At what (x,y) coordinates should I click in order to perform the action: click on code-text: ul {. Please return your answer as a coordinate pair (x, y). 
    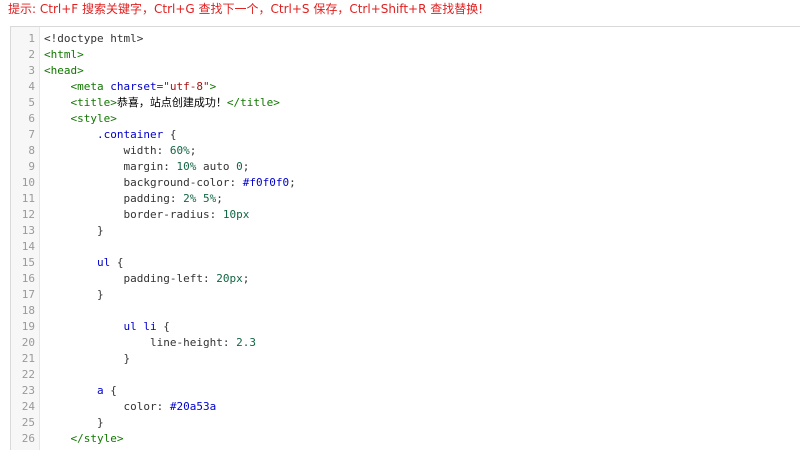
    Looking at the image, I should click on (84, 263).